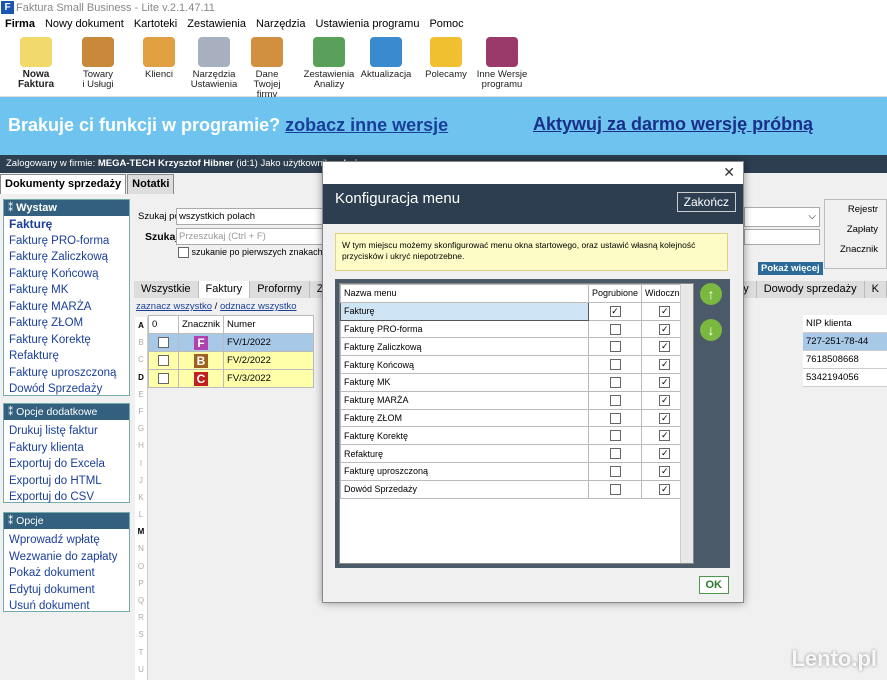 The image size is (887, 680). I want to click on menu-1: Nowy dokument, so click(84, 24).